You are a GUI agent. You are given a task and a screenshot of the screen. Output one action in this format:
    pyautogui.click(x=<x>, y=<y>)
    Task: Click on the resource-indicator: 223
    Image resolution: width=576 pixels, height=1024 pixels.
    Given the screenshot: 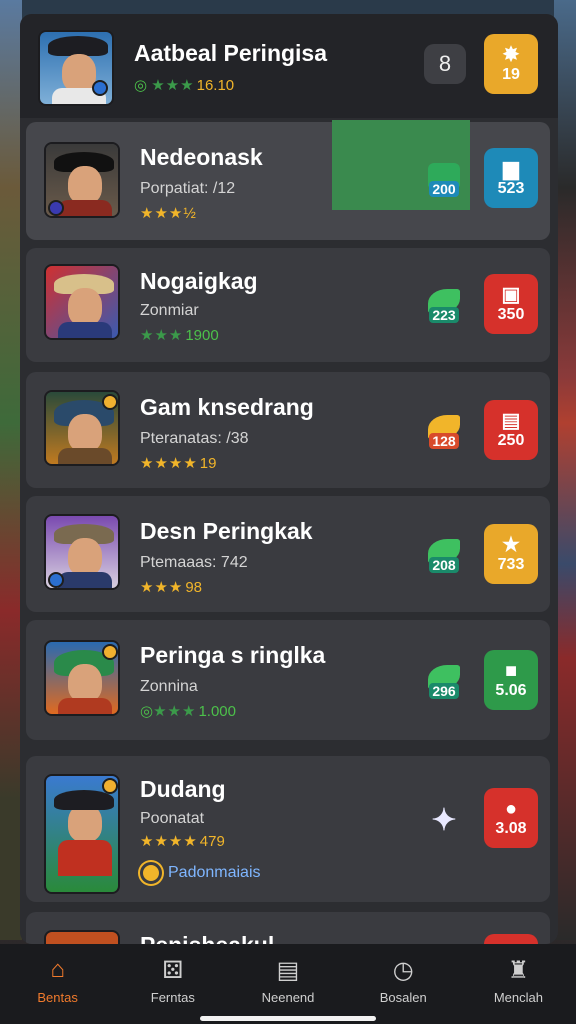 What is the action you would take?
    pyautogui.click(x=444, y=306)
    